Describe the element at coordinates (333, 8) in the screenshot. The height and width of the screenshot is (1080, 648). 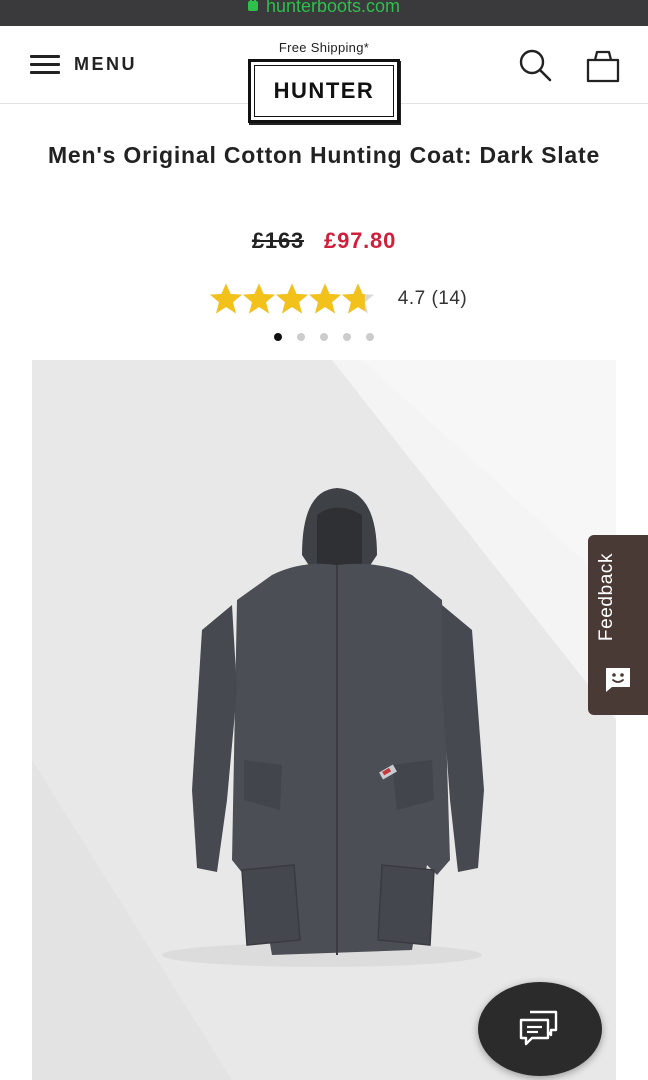
I see `url-text: hunterboots.com` at that location.